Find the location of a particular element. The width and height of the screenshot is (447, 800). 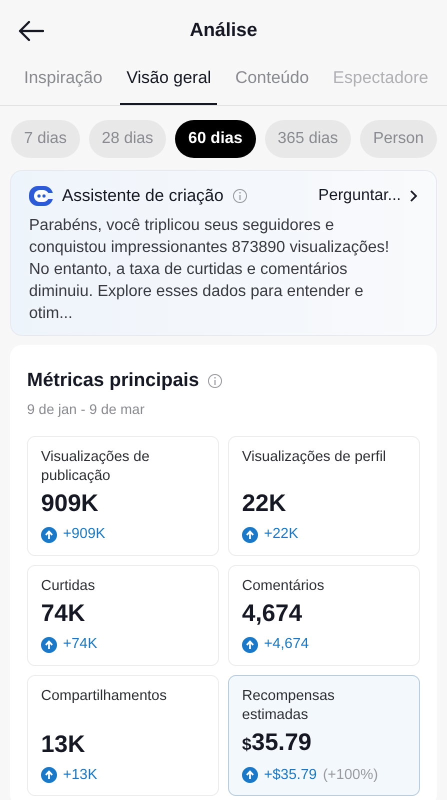

metric-label: Recompensas estimadas is located at coordinates (289, 705).